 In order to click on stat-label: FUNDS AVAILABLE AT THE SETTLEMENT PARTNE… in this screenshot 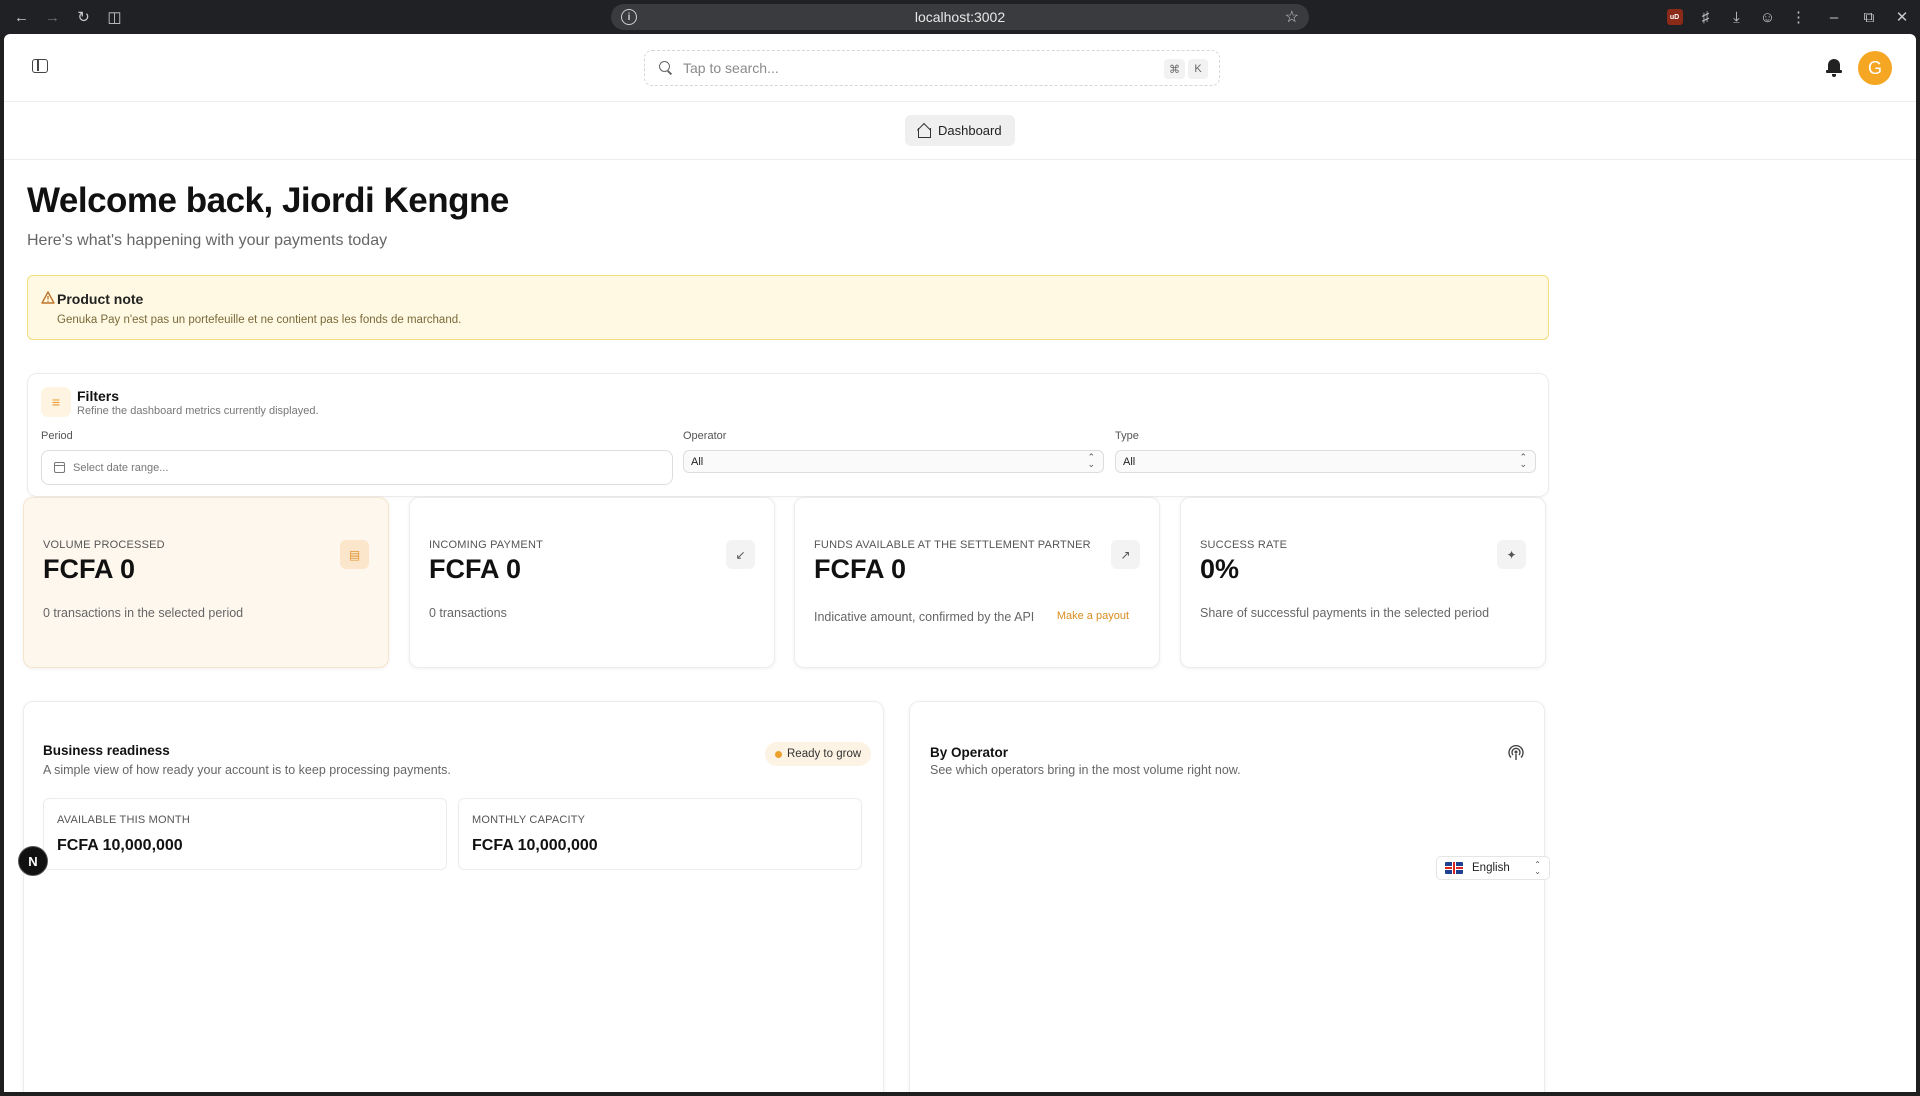, I will do `click(952, 545)`.